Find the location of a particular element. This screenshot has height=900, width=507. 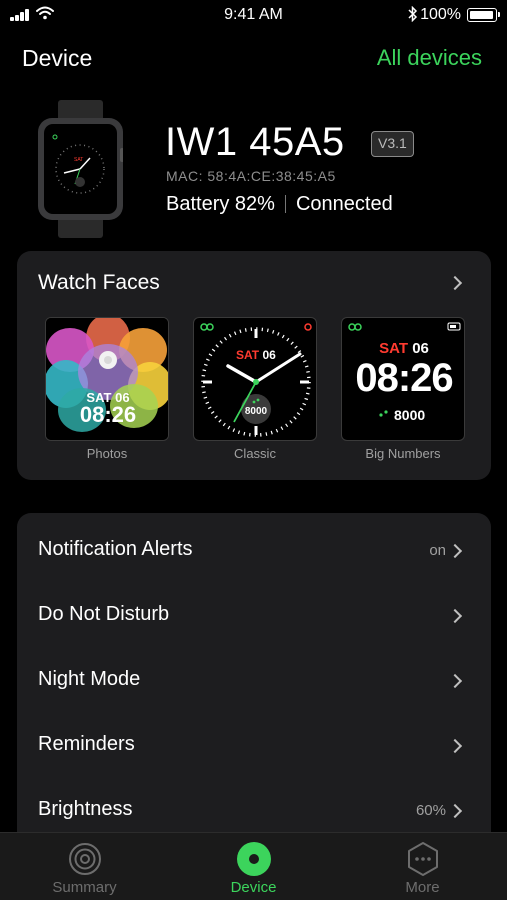

settings-row-do-not-disturb: Do Not Disturb is located at coordinates (254, 610).